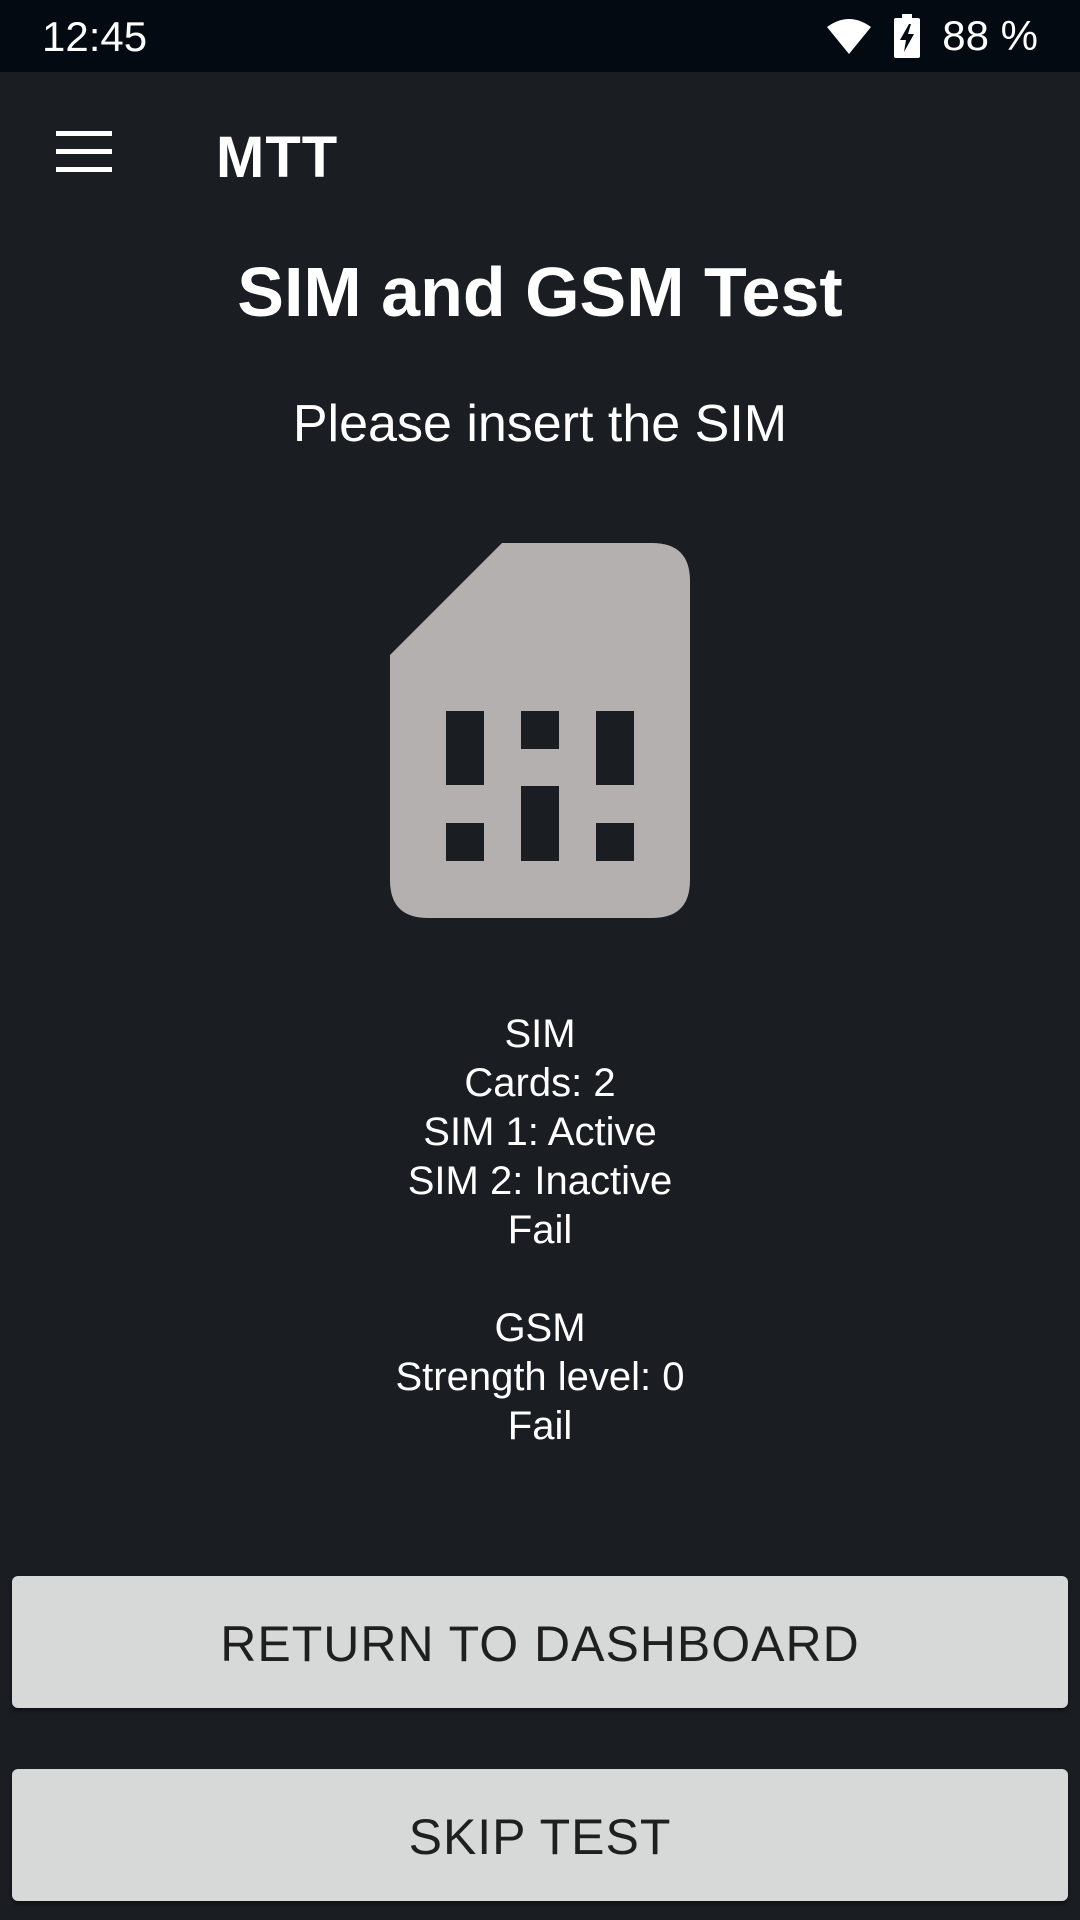  What do you see at coordinates (540, 1279) in the screenshot?
I see `results-spacer` at bounding box center [540, 1279].